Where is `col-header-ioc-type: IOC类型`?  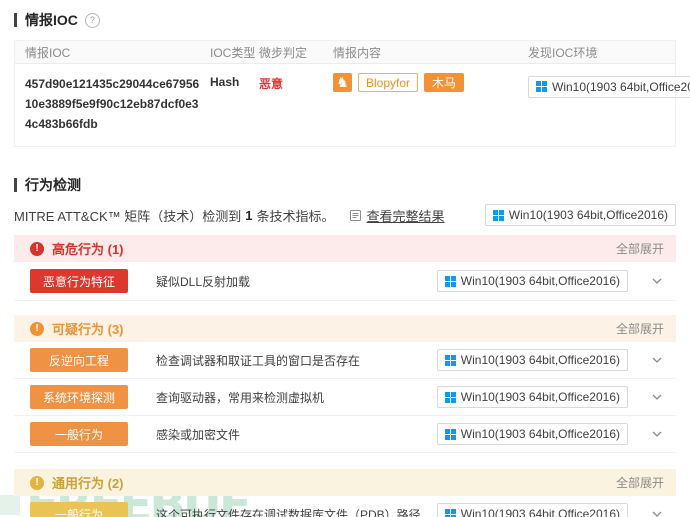
col-header-ioc-type: IOC类型 is located at coordinates (233, 52).